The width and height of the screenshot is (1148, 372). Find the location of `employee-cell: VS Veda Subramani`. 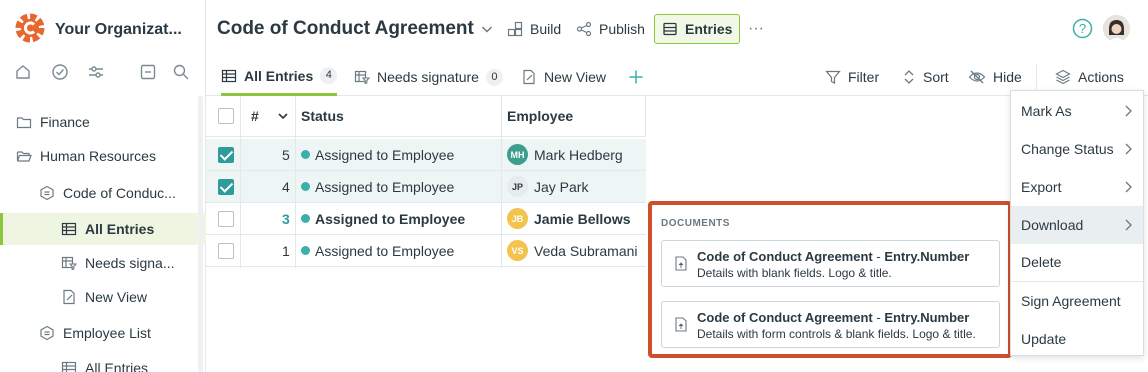

employee-cell: VS Veda Subramani is located at coordinates (572, 250).